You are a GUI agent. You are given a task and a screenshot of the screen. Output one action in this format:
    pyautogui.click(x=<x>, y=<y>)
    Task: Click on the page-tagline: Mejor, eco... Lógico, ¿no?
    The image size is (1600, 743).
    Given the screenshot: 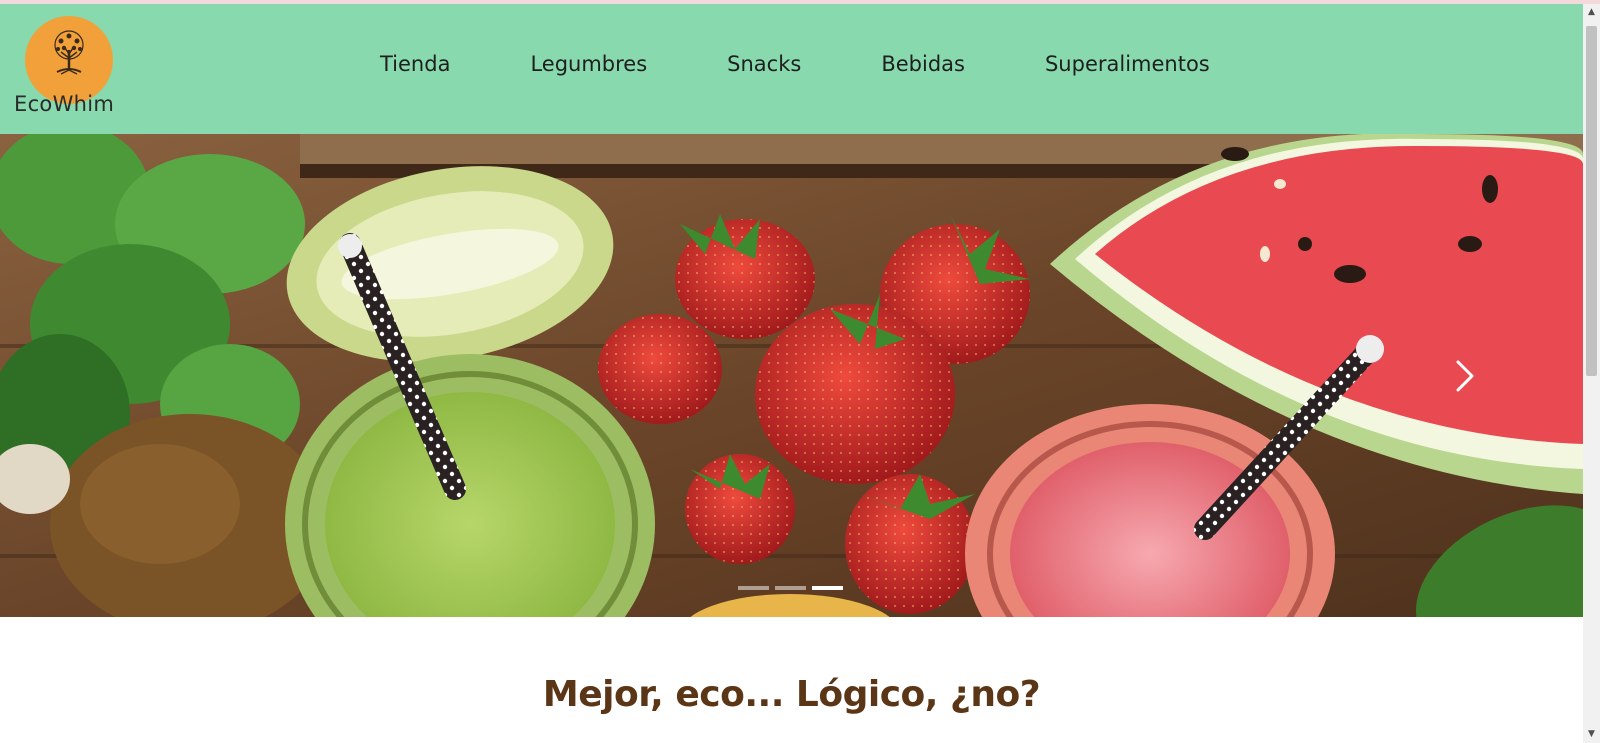 What is the action you would take?
    pyautogui.click(x=791, y=694)
    